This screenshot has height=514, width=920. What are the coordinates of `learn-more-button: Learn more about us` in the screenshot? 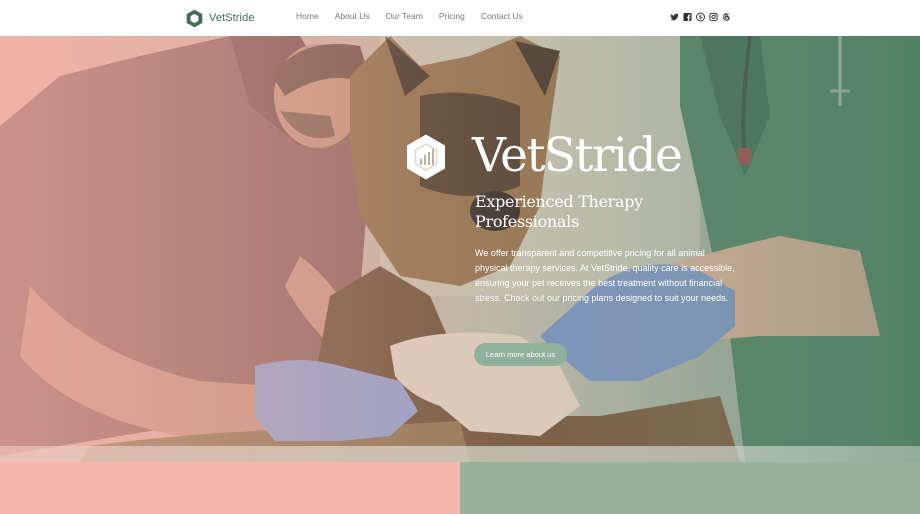 It's located at (520, 354).